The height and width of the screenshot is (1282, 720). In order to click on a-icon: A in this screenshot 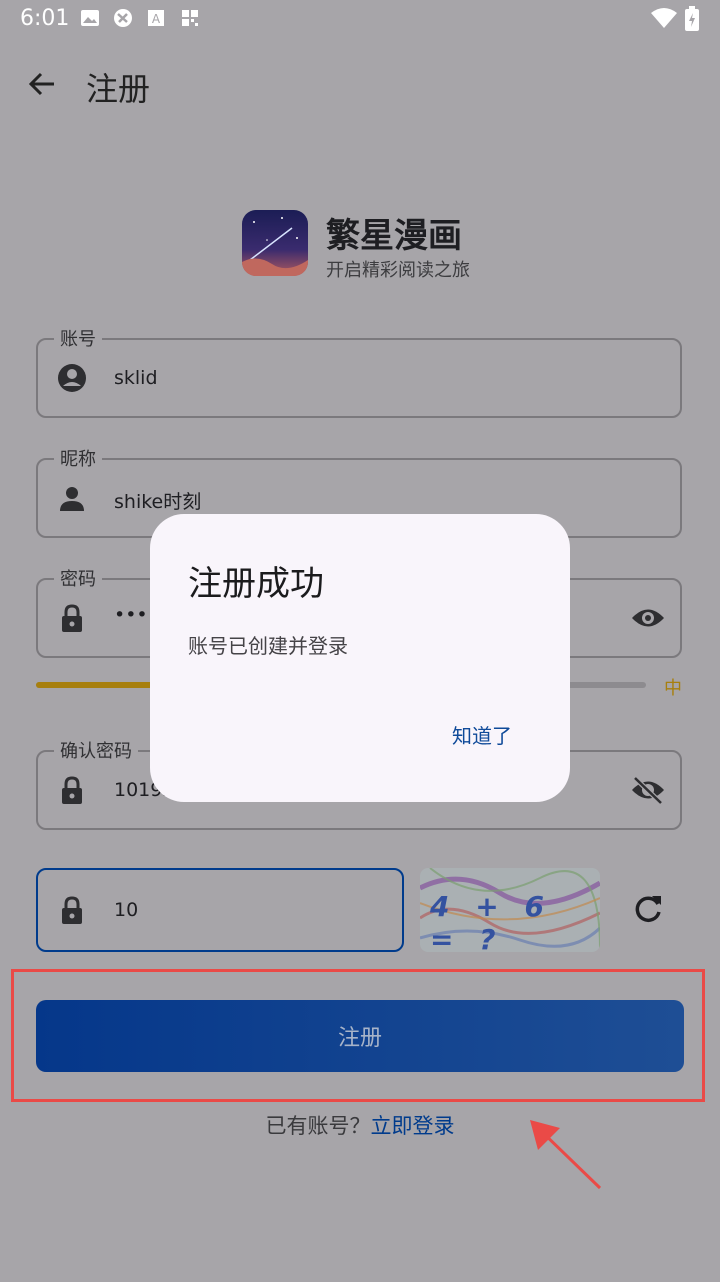, I will do `click(156, 18)`.